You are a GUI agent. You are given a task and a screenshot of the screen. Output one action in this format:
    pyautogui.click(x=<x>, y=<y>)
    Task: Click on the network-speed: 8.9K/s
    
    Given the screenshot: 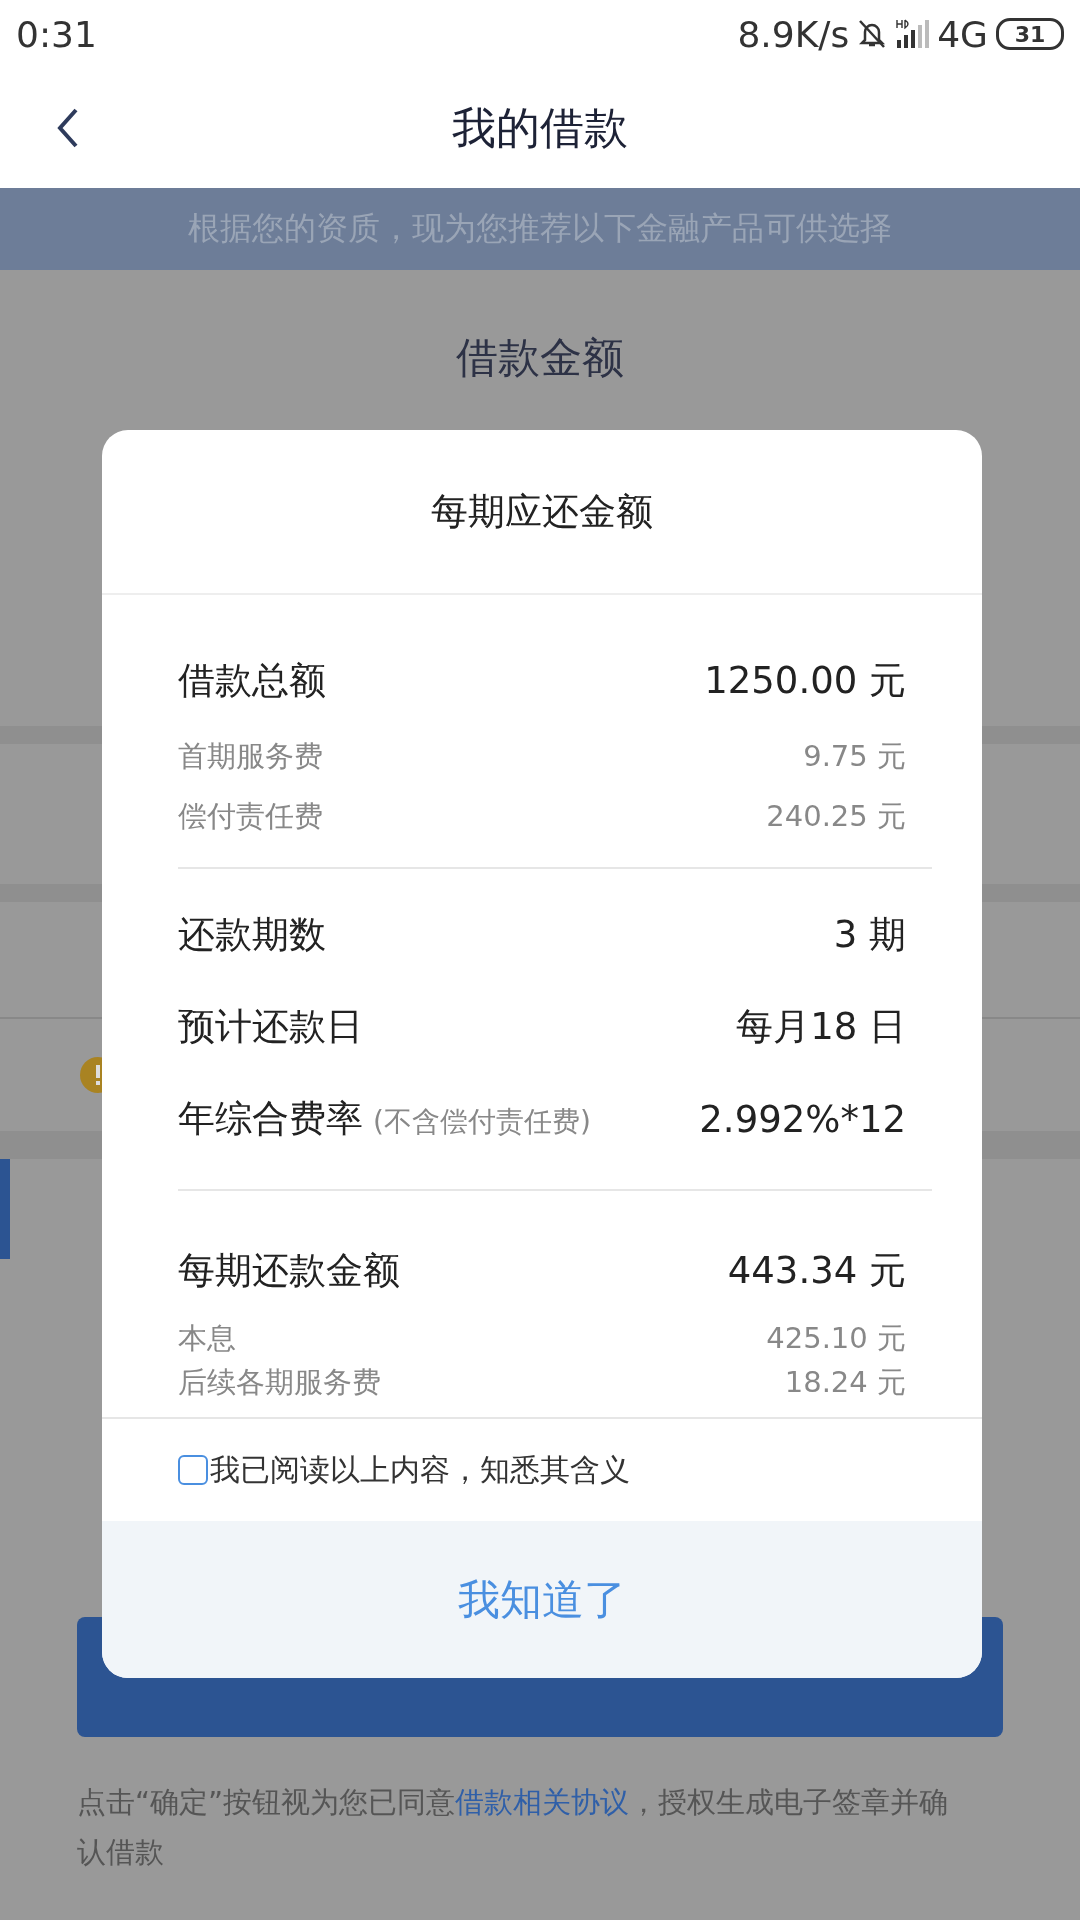 What is the action you would take?
    pyautogui.click(x=793, y=34)
    